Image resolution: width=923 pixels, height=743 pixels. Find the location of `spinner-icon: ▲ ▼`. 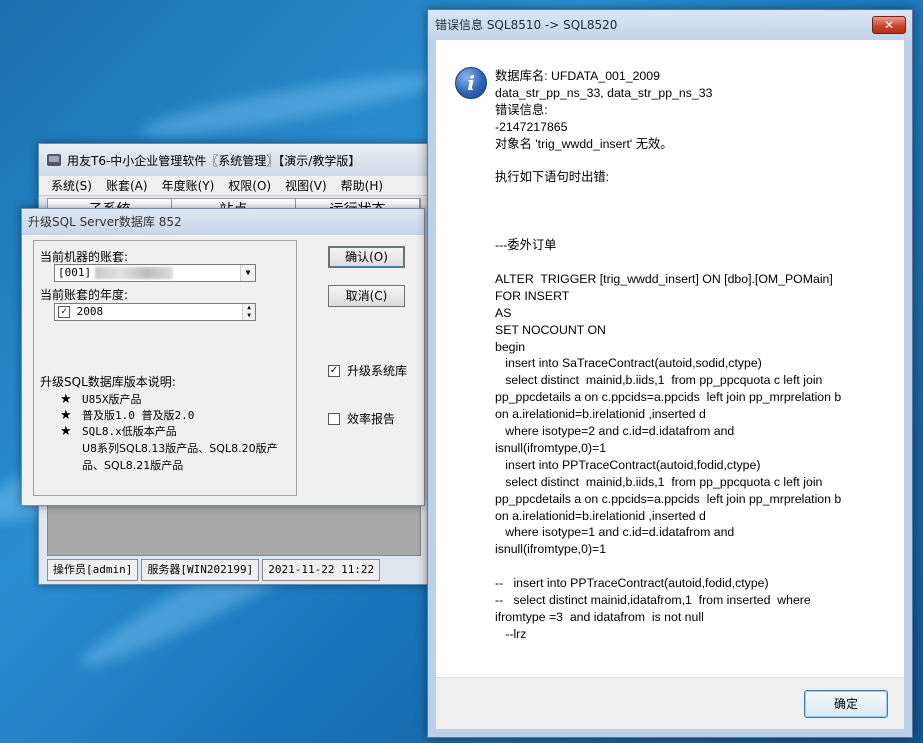

spinner-icon: ▲ ▼ is located at coordinates (248, 312).